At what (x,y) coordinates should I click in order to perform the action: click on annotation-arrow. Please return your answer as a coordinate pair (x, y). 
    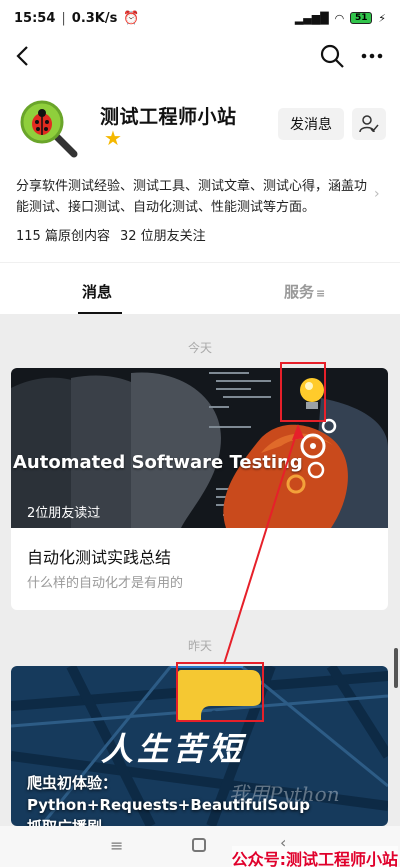
    Looking at the image, I should click on (263, 544).